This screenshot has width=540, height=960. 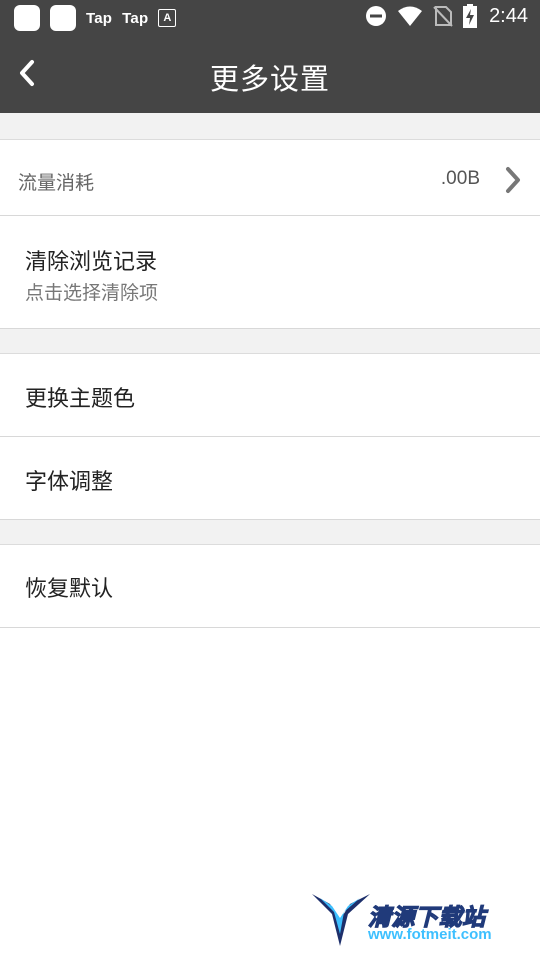 I want to click on theme-color-label: 更换主题色, so click(x=80, y=399).